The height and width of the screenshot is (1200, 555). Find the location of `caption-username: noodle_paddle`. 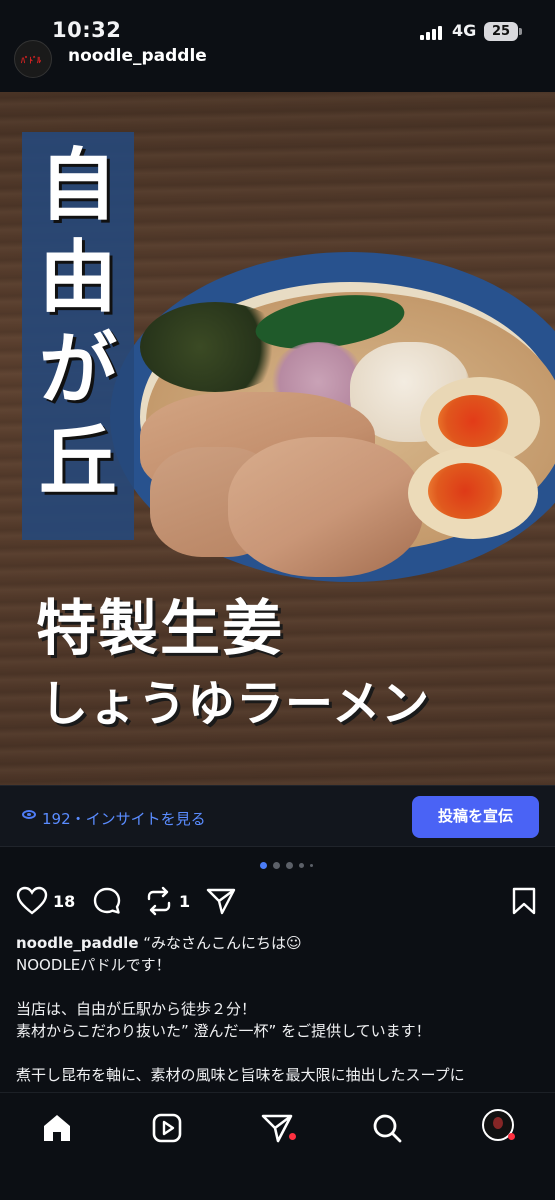

caption-username: noodle_paddle is located at coordinates (77, 943).